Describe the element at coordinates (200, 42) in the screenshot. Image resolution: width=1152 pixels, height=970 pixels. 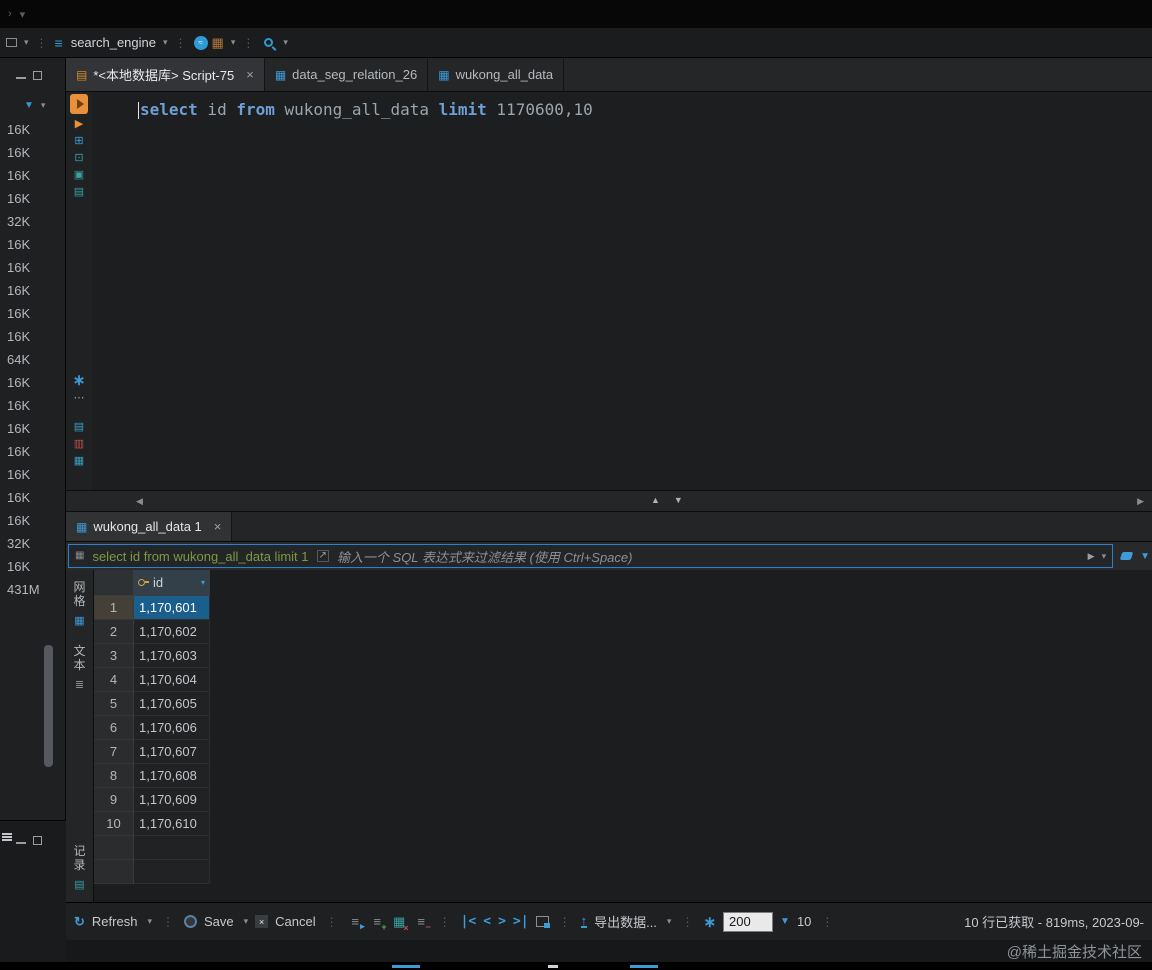
I see `cloud-sync-icon: ≈` at that location.